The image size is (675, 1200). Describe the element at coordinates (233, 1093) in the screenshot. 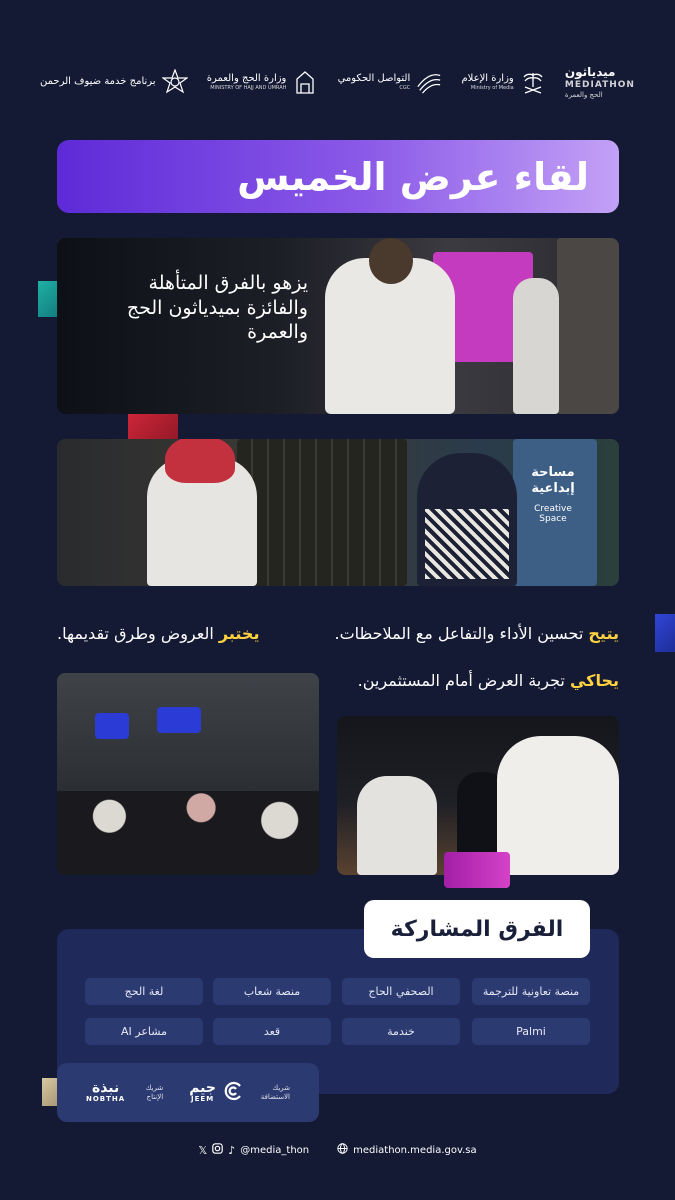

I see `jeem-icon` at that location.